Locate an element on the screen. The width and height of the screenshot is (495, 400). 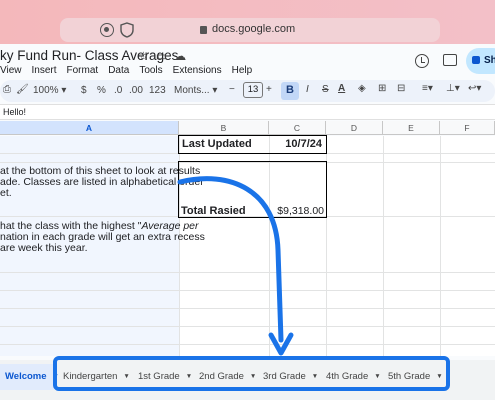
menu-insert: Insert is located at coordinates (44, 70).